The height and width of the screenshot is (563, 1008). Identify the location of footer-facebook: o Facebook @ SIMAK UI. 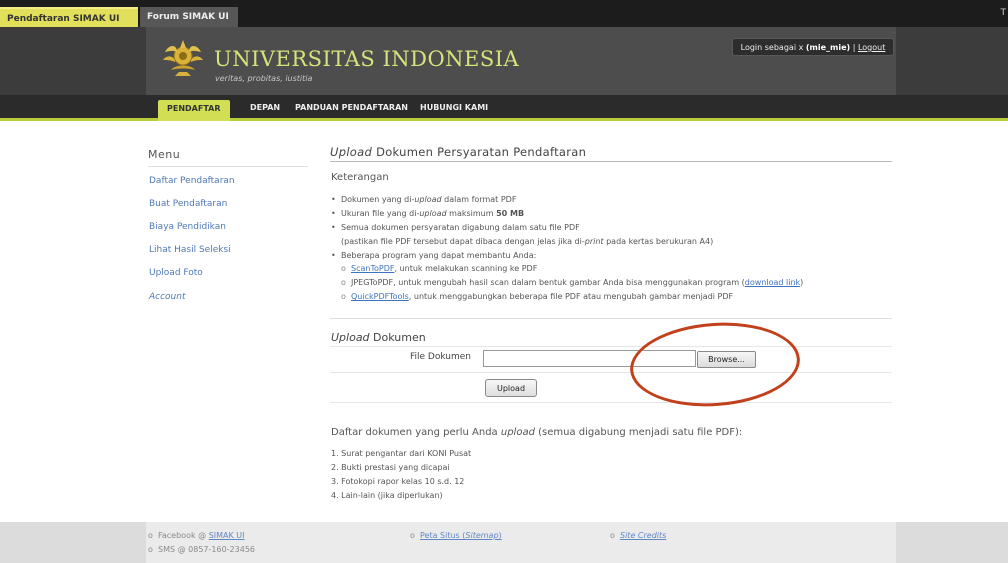
(196, 535).